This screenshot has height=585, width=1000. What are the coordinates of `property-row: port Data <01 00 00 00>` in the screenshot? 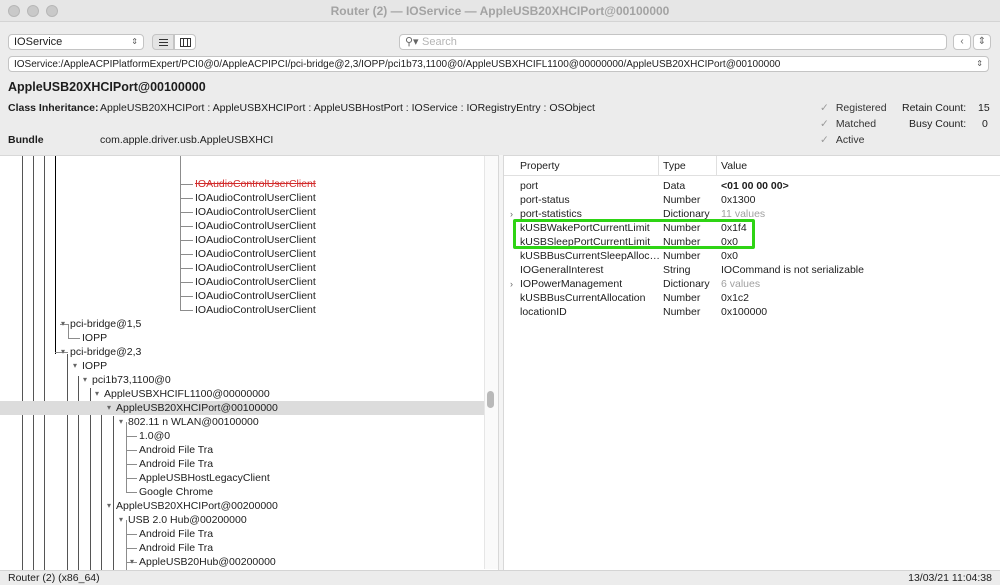 It's located at (752, 186).